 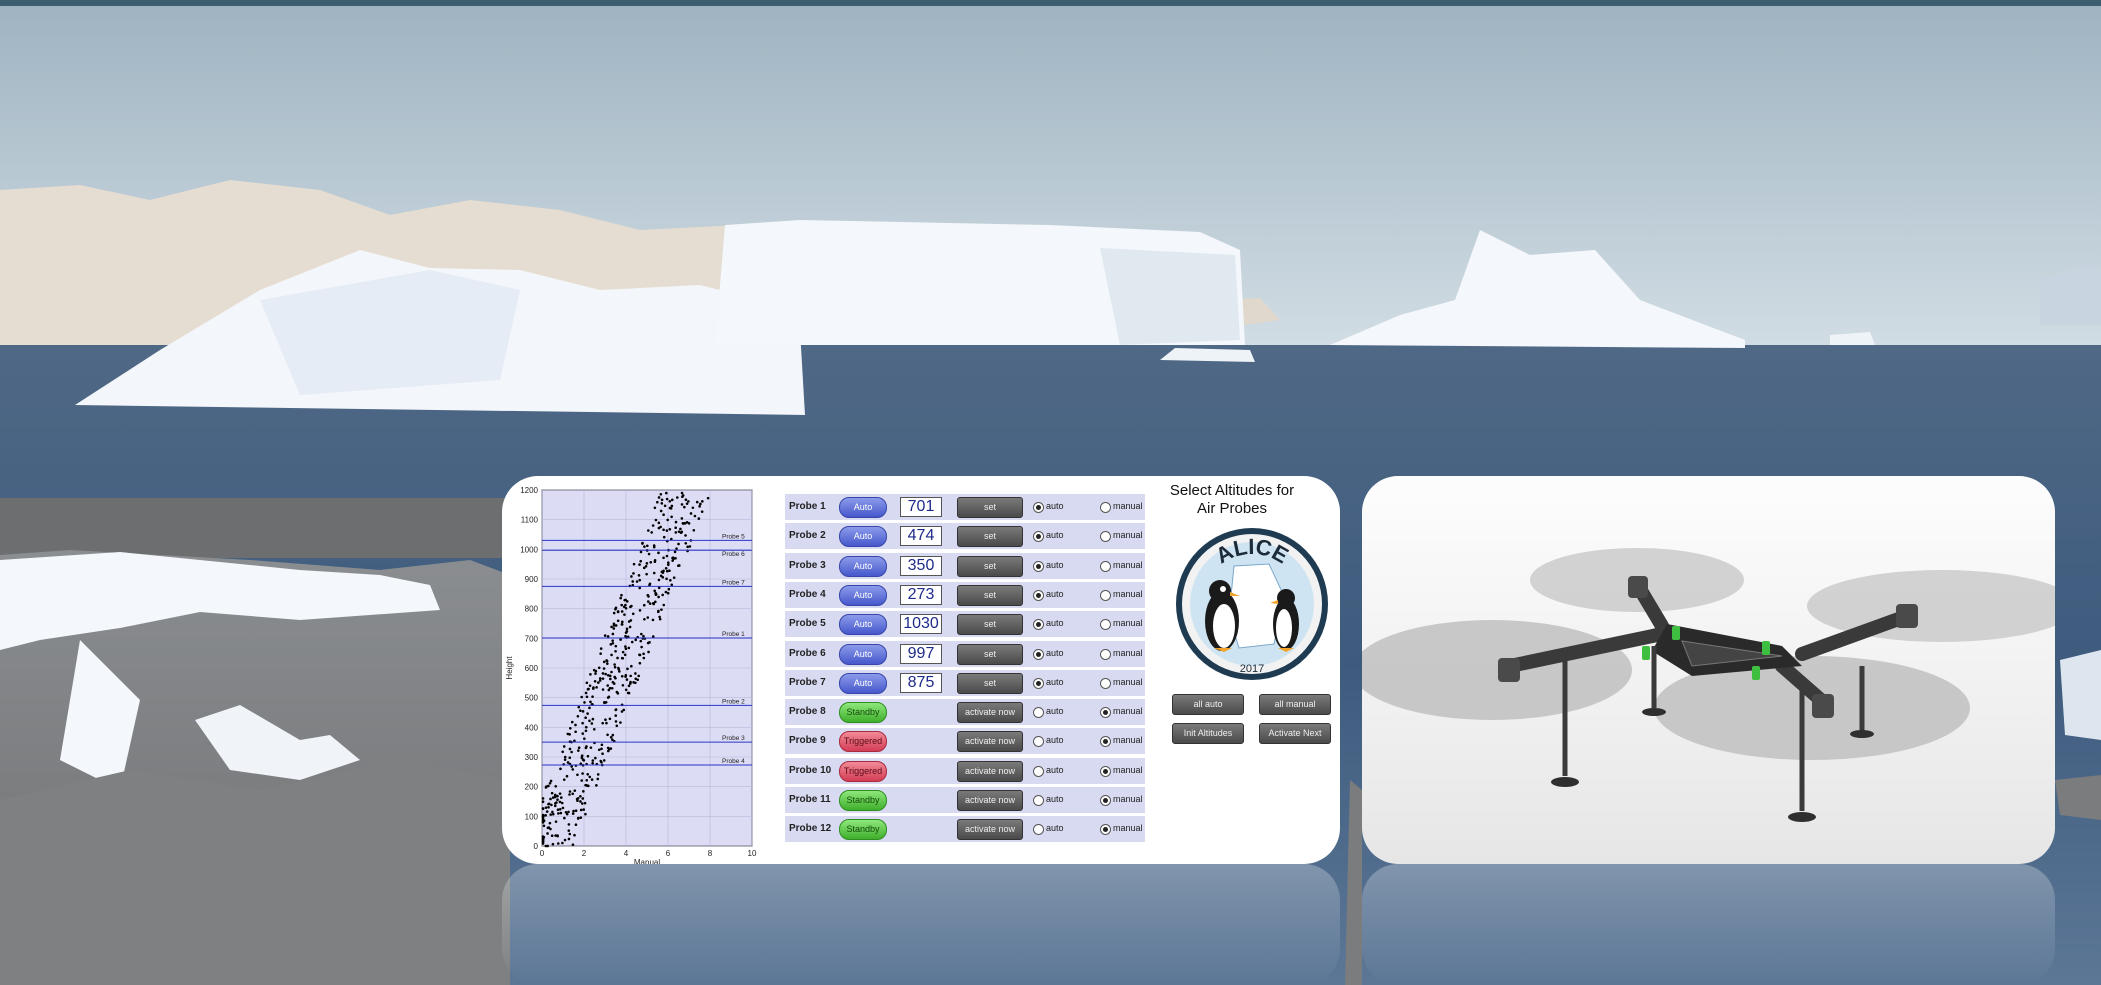 I want to click on init-altitudes-button: Init Altitudes, so click(x=1208, y=733).